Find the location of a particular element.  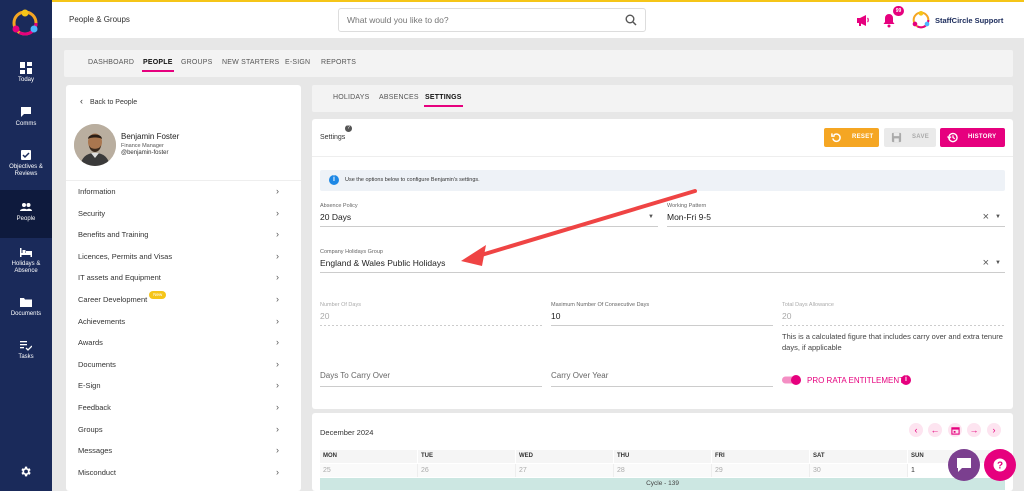

max-consecutive-label: Maximum Number Of Consecutive Days is located at coordinates (600, 305).